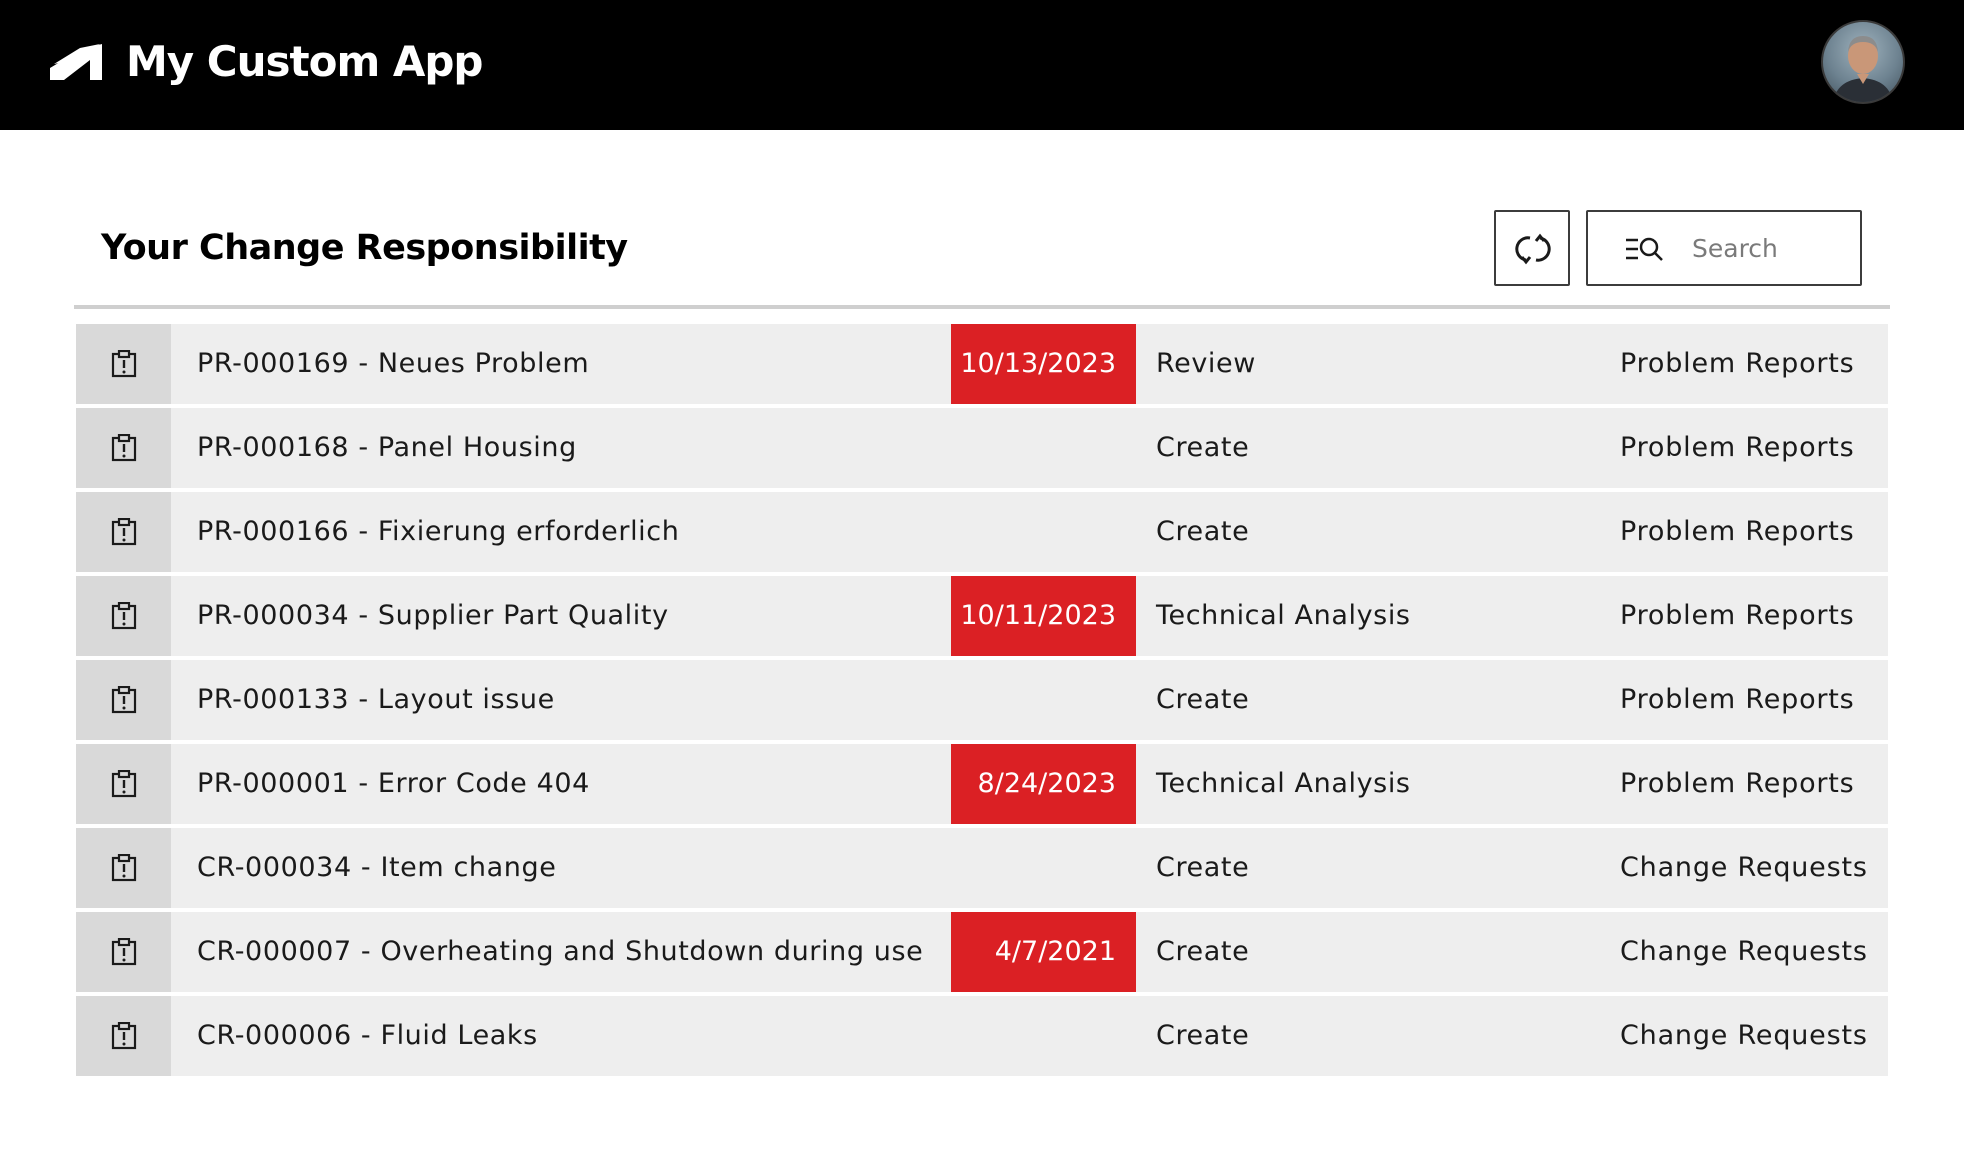 The image size is (1964, 1152). What do you see at coordinates (76, 62) in the screenshot?
I see `autodesk-logo-icon` at bounding box center [76, 62].